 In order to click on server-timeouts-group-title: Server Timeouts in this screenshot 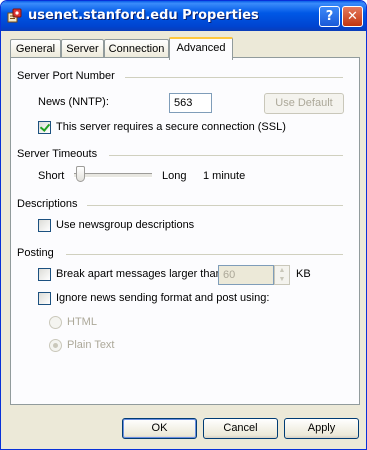, I will do `click(57, 154)`.